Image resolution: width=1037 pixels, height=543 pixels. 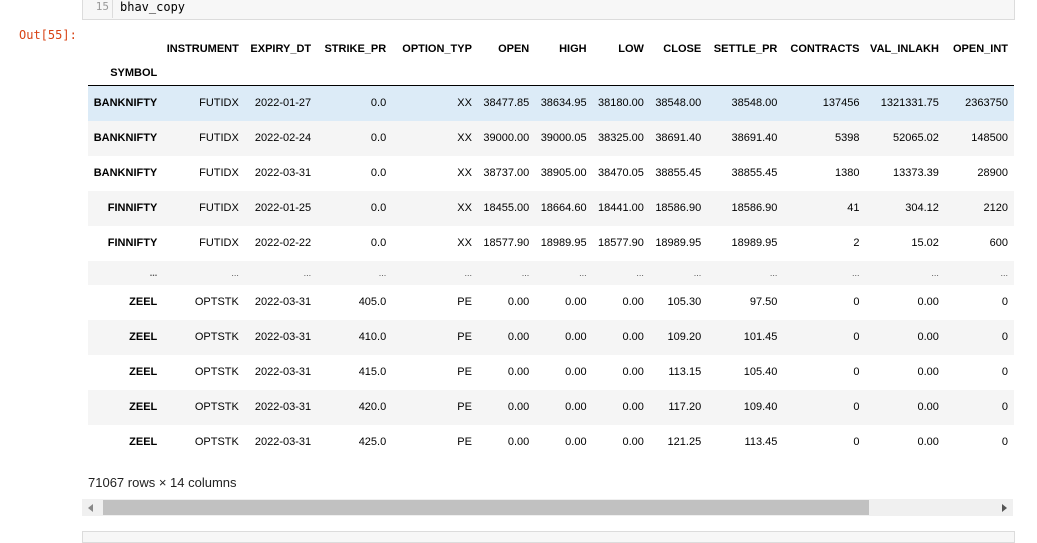 I want to click on table-cell: 2363750, so click(x=979, y=103).